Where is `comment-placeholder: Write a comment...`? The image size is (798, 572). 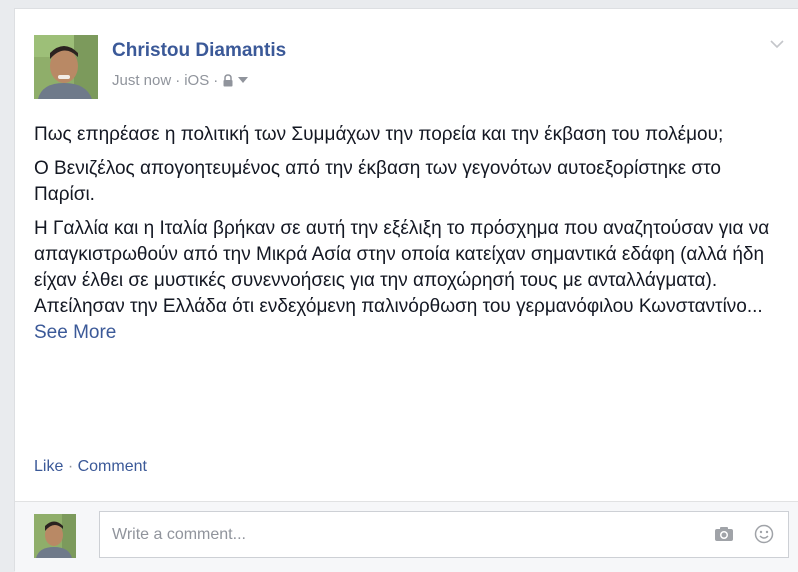 comment-placeholder: Write a comment... is located at coordinates (179, 534).